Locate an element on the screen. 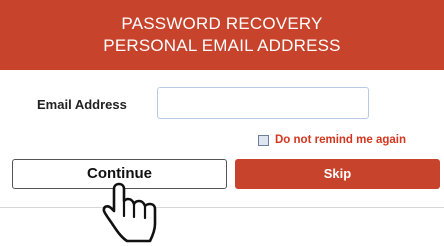 The image size is (444, 246). dialog-title-line1: PASSWORD RECOVERY is located at coordinates (222, 23).